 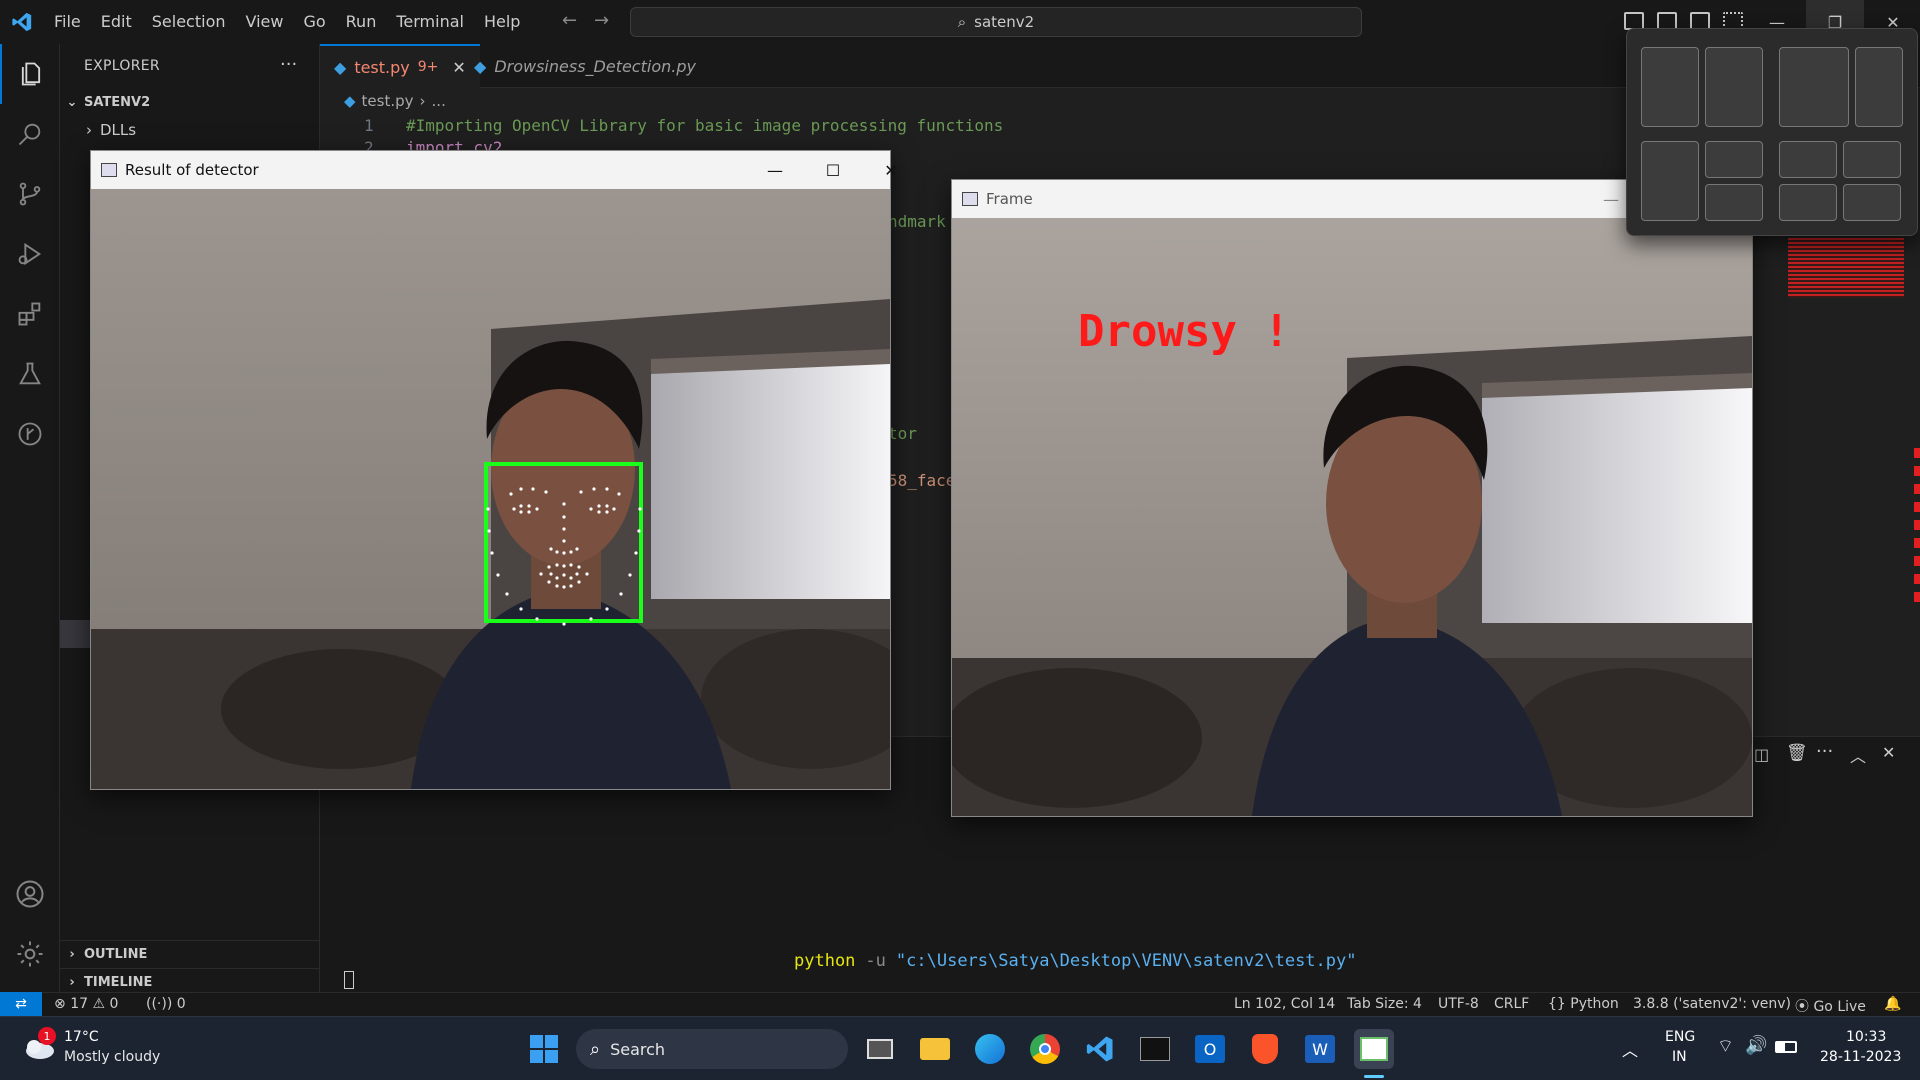 I want to click on search-icon: ⌕, so click(x=595, y=1049).